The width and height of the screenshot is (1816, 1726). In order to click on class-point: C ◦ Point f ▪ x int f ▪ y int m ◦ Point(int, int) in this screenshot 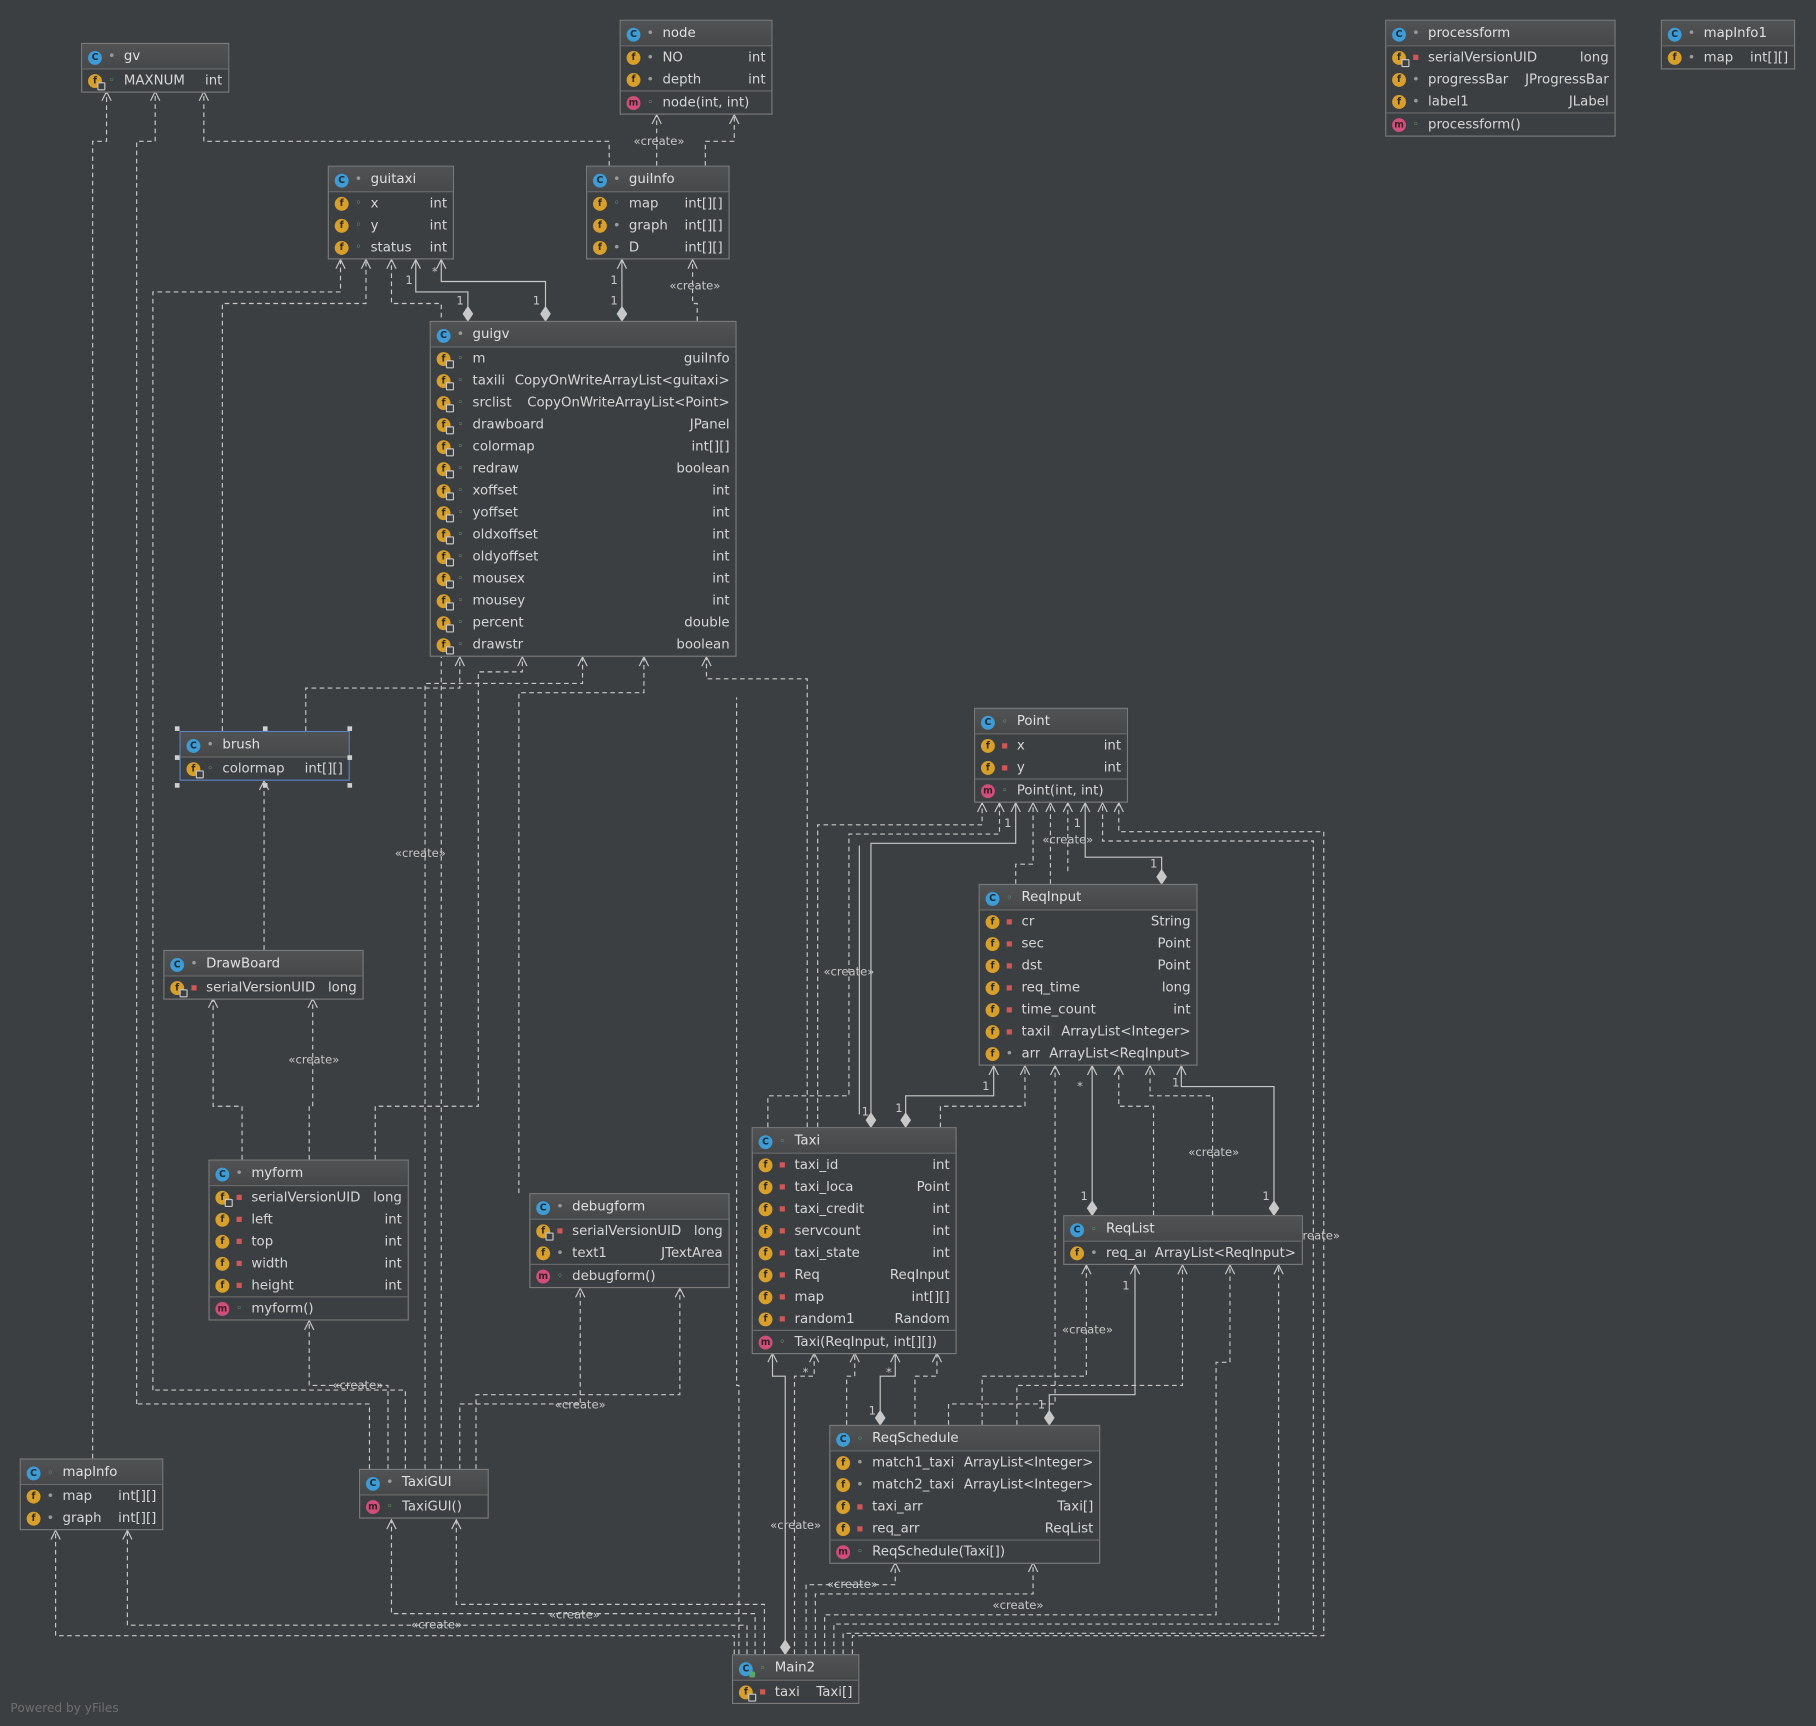, I will do `click(1051, 755)`.